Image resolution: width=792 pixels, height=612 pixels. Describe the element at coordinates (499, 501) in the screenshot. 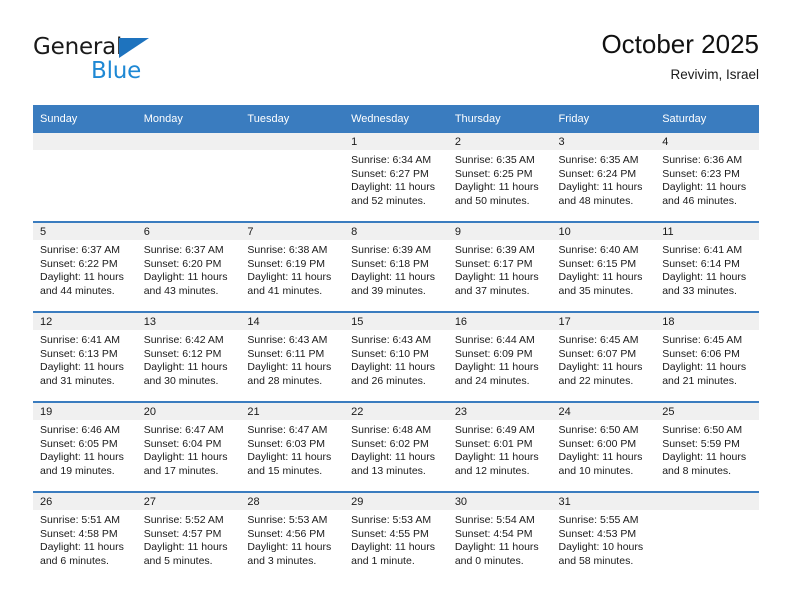

I see `day-number: 30` at that location.